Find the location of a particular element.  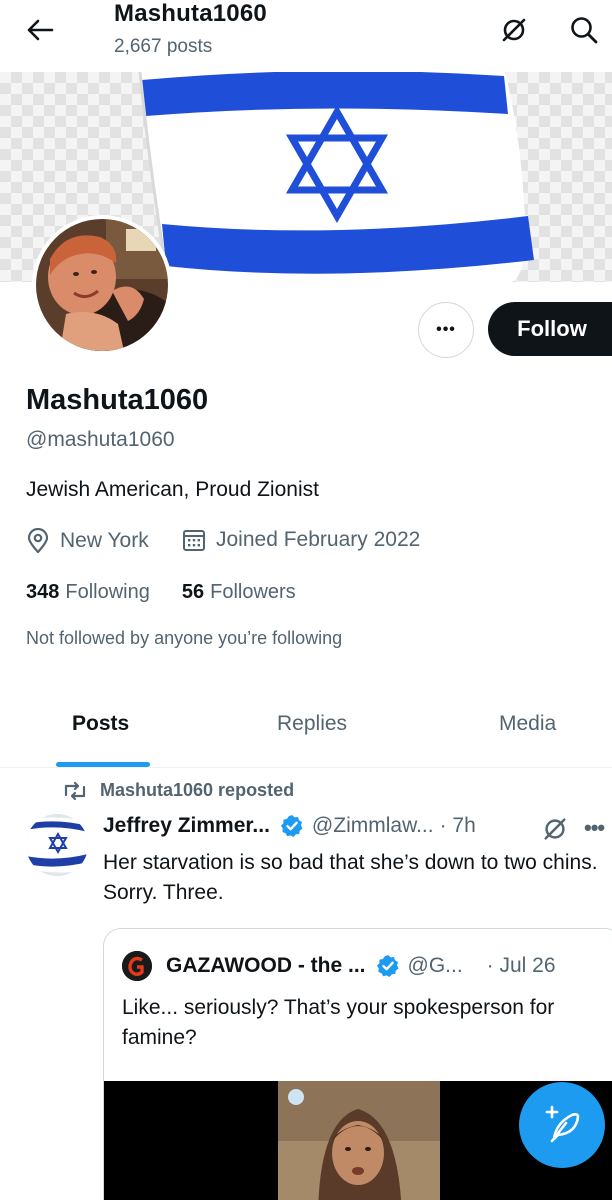

video-thumbnail is located at coordinates (359, 1140).